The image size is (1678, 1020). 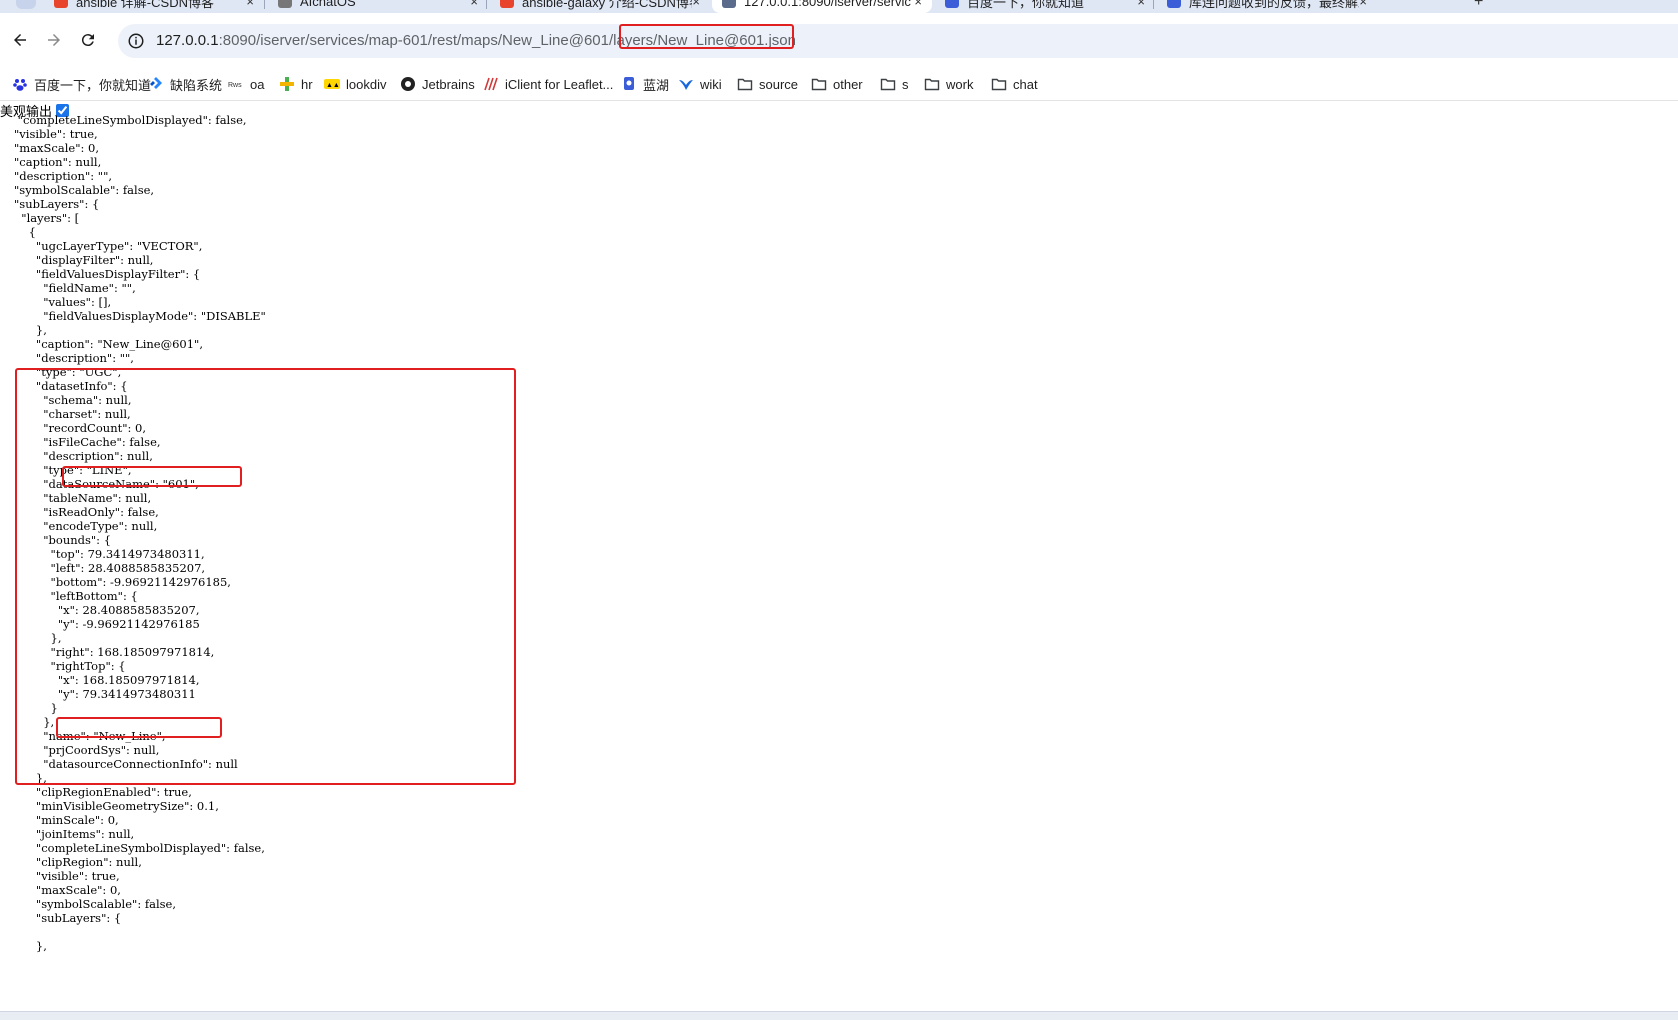 What do you see at coordinates (1267, 6) in the screenshot?
I see `tab-5: 库连问题收到的反馈，最终解决 ×` at bounding box center [1267, 6].